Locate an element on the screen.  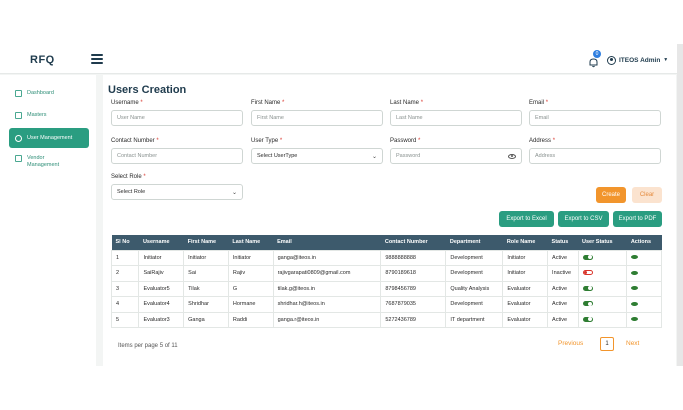
cell-last-name: Initiator is located at coordinates (250, 257).